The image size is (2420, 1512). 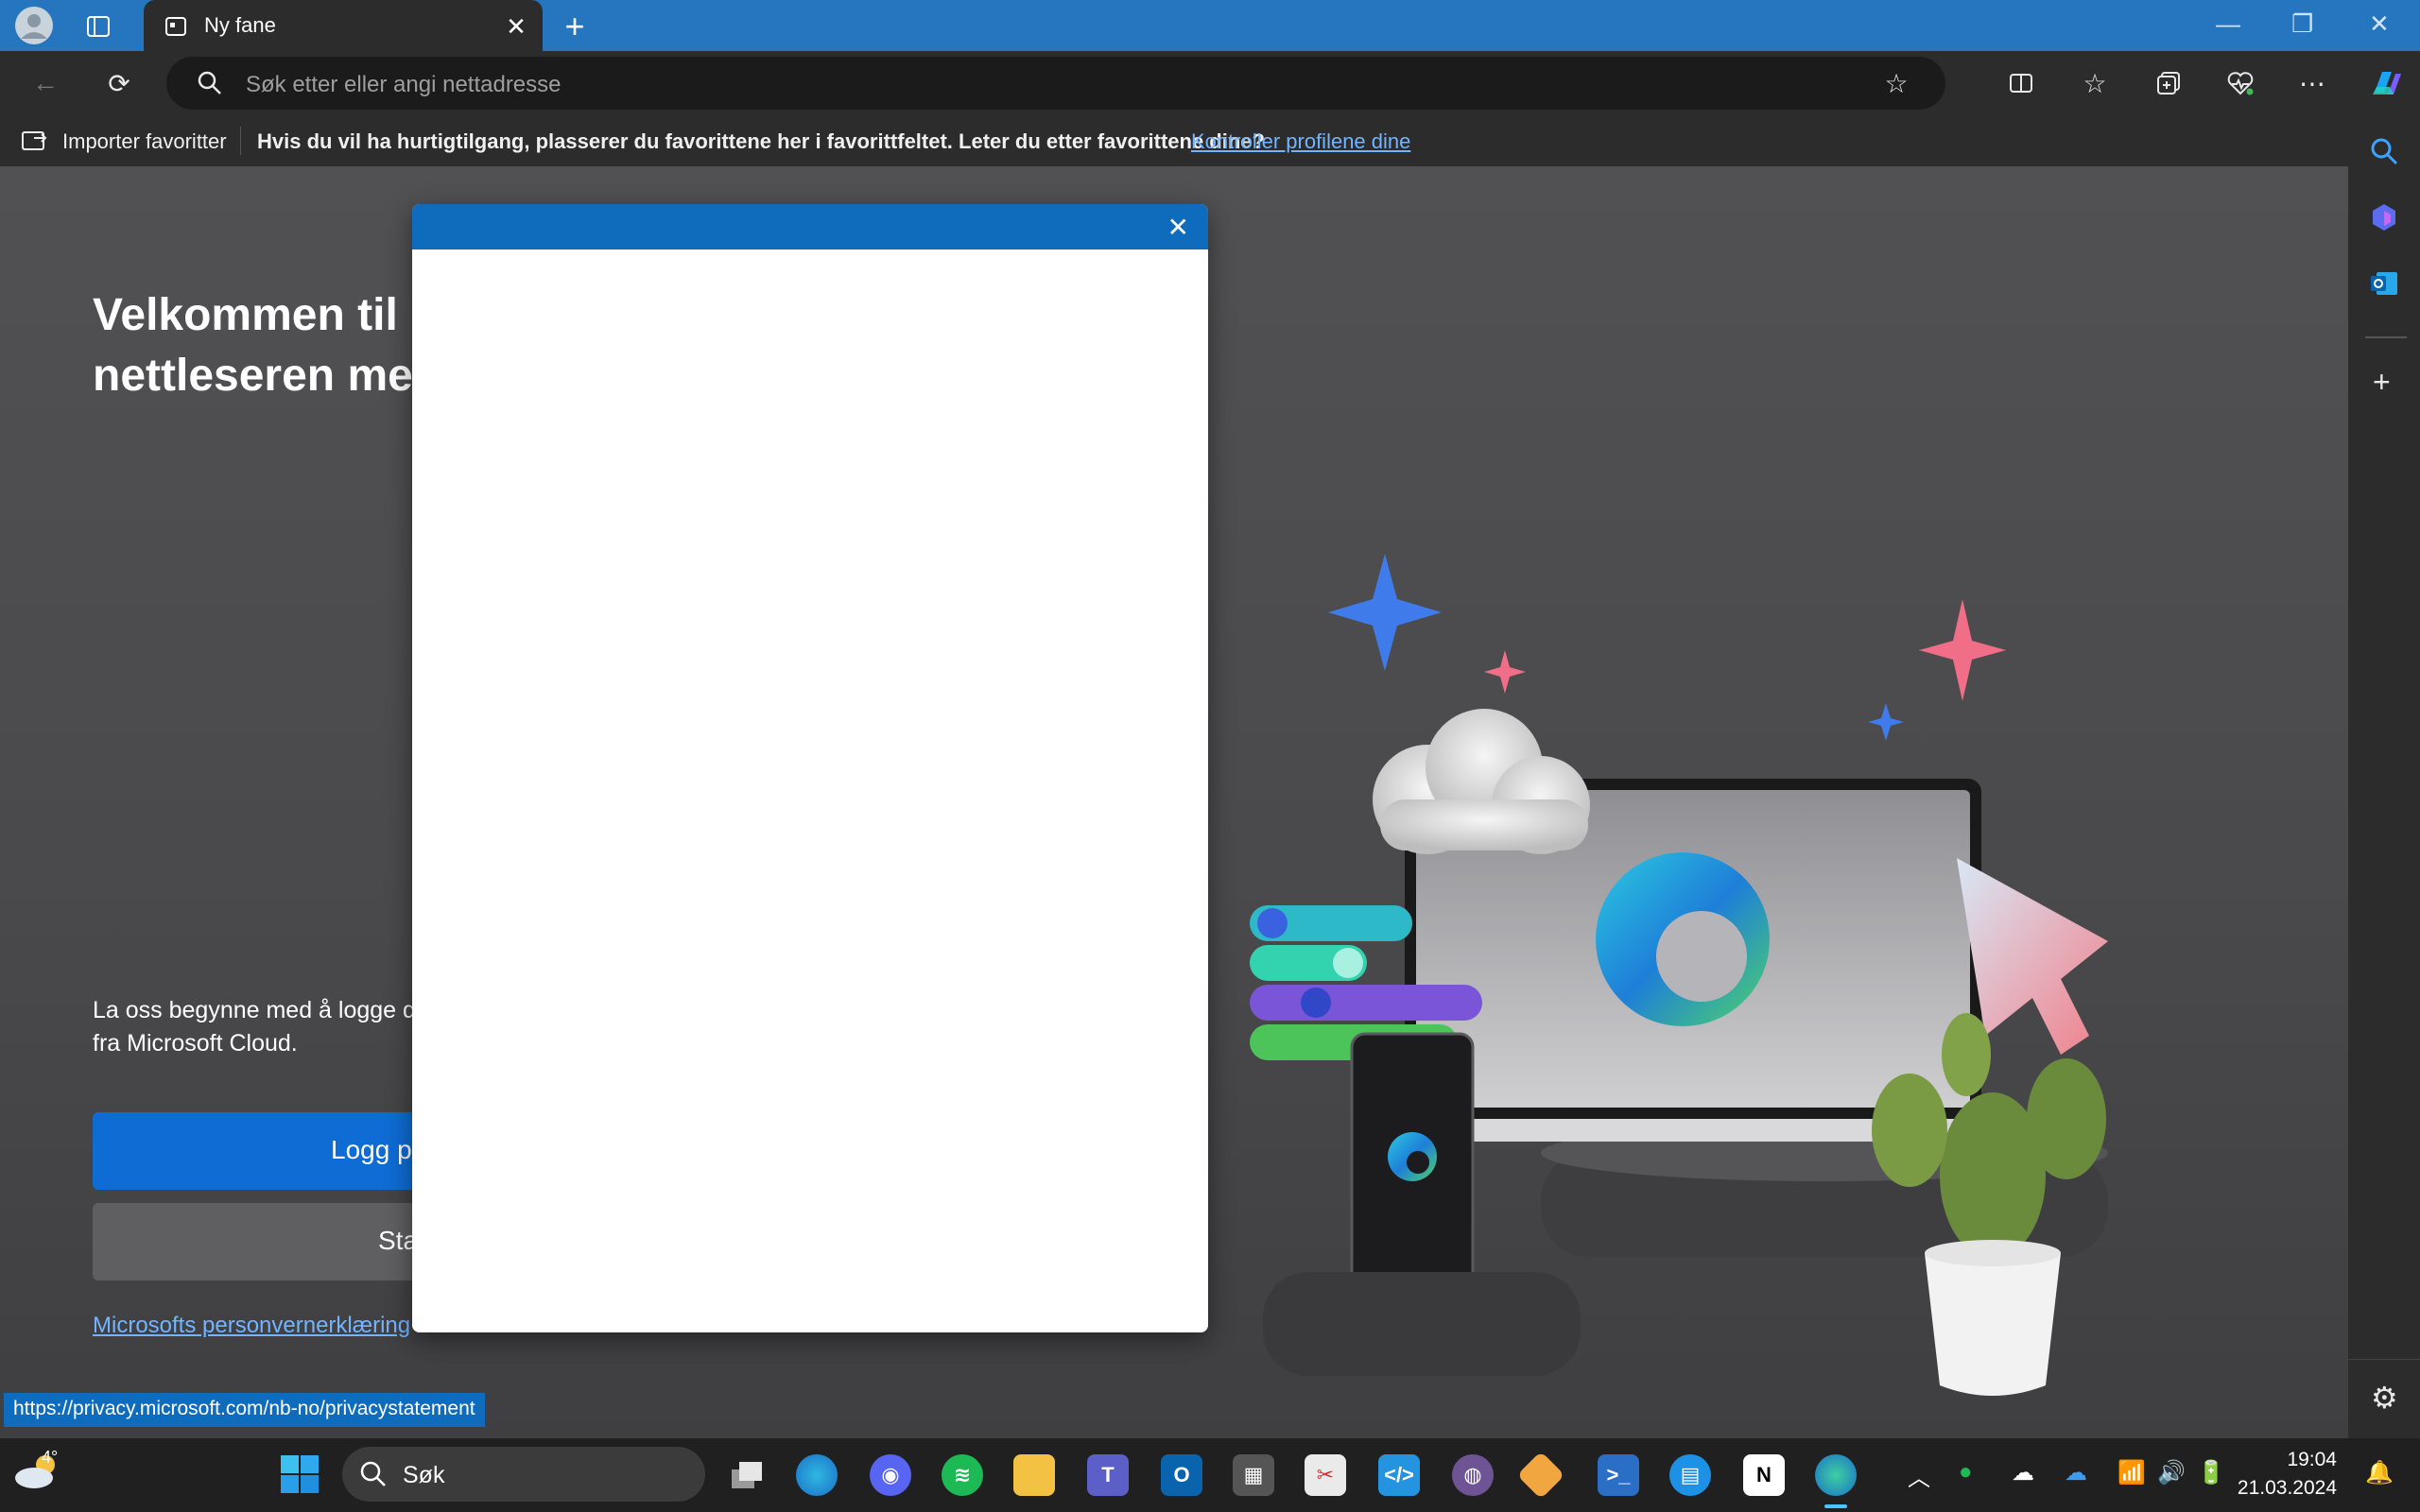 I want to click on phone-pedestal, so click(x=1422, y=1324).